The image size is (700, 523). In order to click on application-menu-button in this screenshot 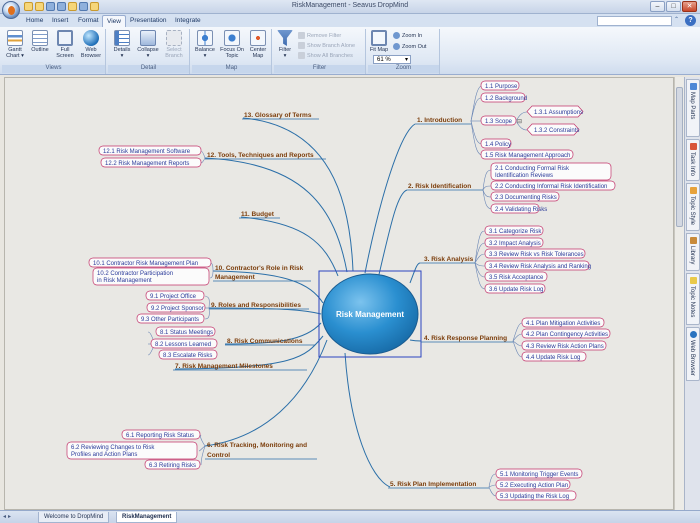, I will do `click(11, 10)`.